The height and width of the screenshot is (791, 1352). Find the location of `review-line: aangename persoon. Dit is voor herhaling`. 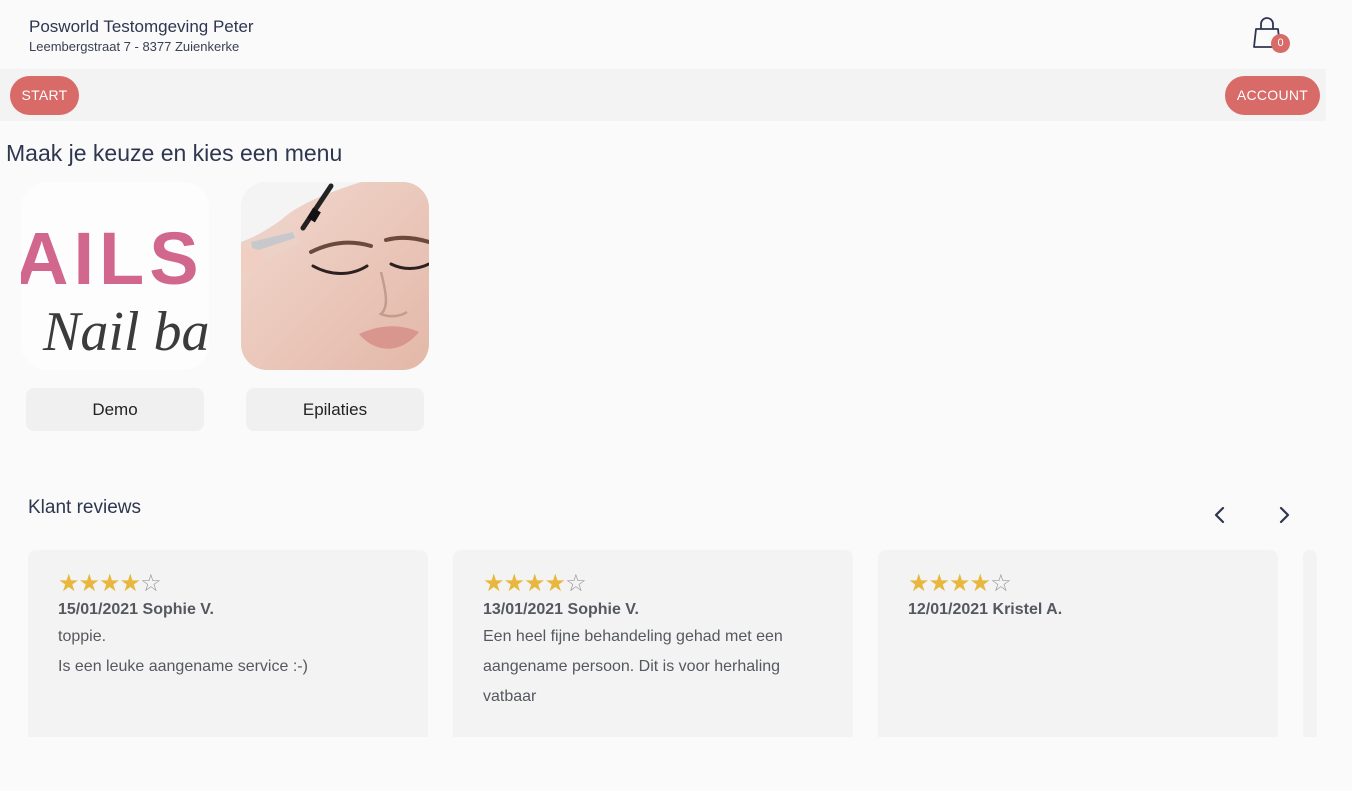

review-line: aangename persoon. Dit is voor herhaling is located at coordinates (632, 666).